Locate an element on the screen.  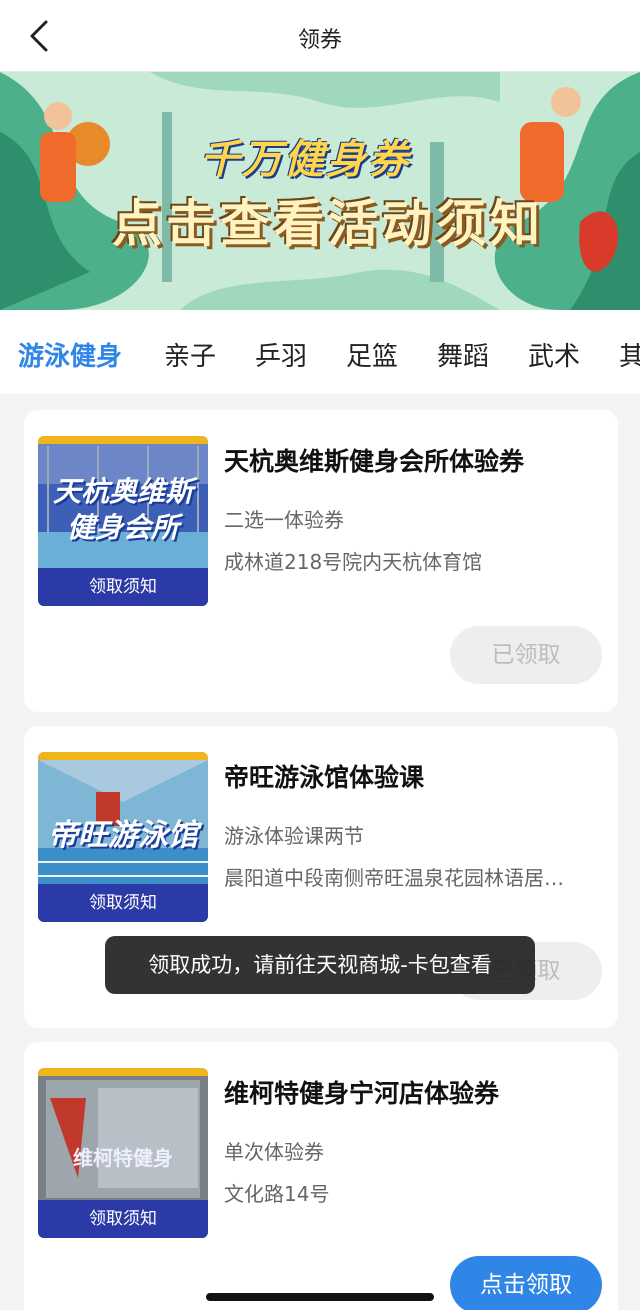
banner-subheadline: 点击查看活动须知 is located at coordinates (328, 224).